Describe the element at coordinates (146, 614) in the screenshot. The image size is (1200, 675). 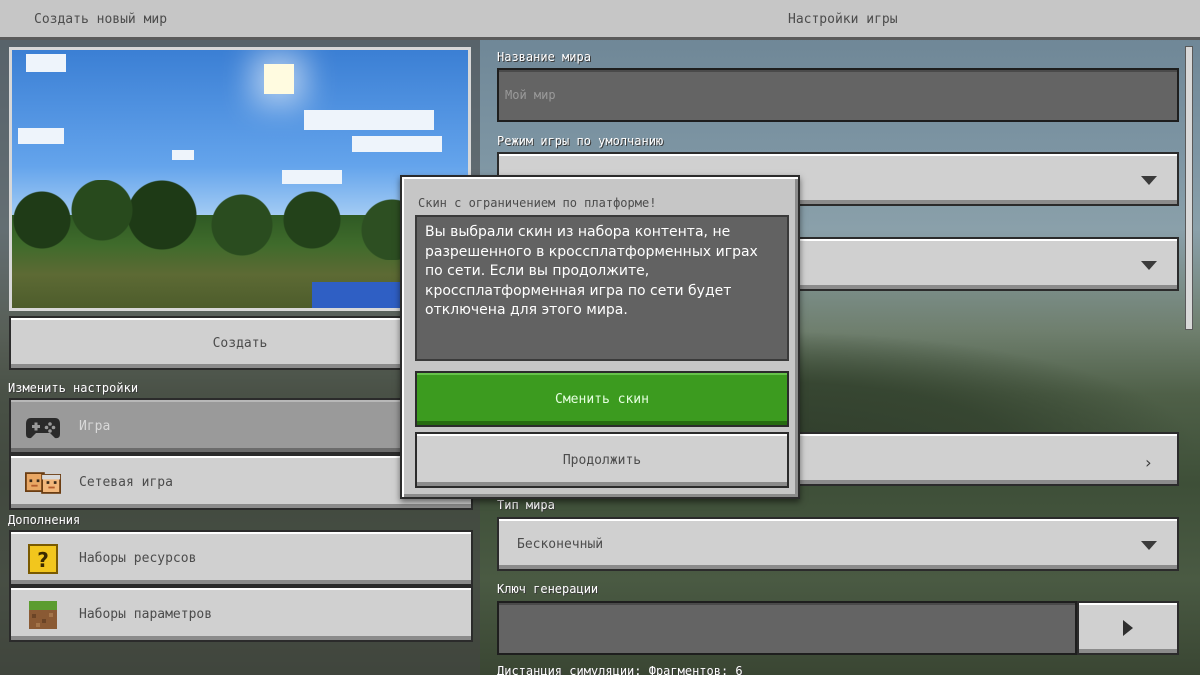
I see `sidebar-item-label: Наборы параметров` at that location.